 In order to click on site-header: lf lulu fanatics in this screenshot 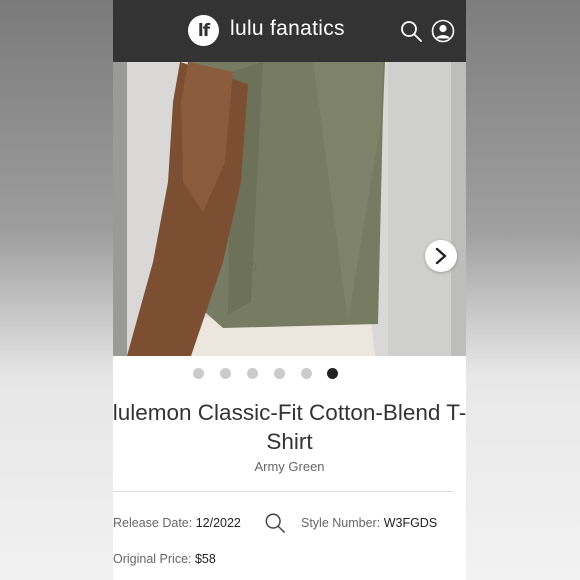, I will do `click(289, 31)`.